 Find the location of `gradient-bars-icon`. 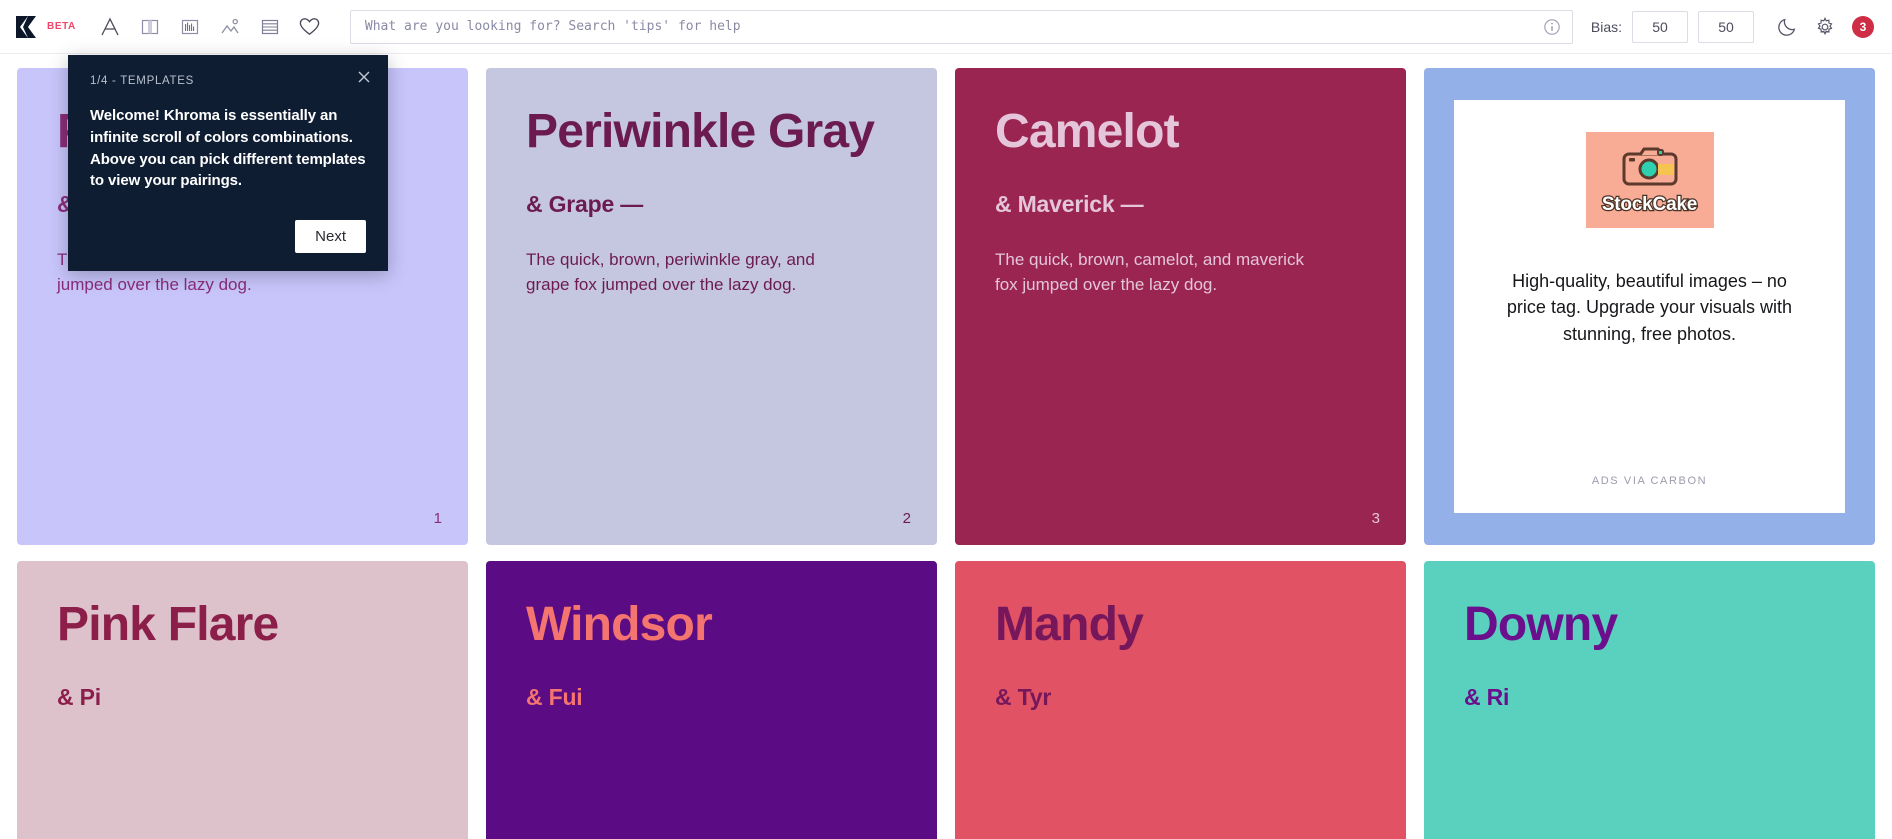

gradient-bars-icon is located at coordinates (189, 26).